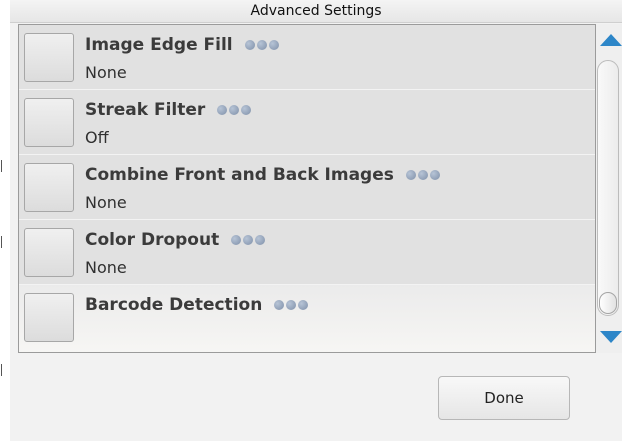  I want to click on setting-title-container: Image Edge Fill, so click(182, 45).